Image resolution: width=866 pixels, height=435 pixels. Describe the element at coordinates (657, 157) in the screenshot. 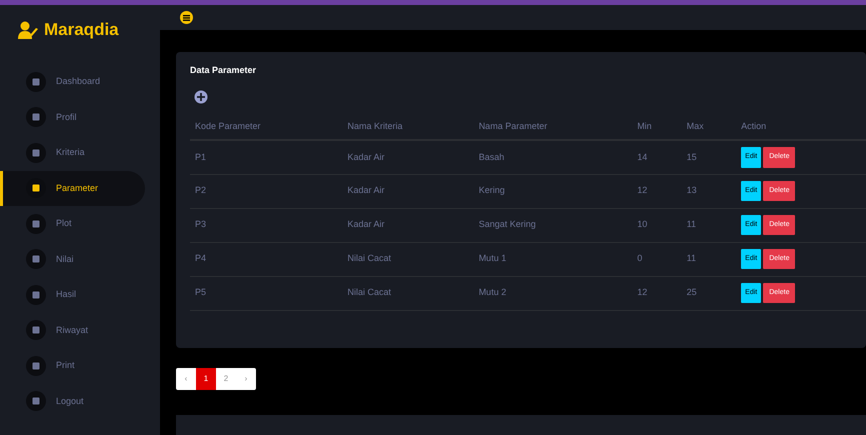

I see `table-cell: 14` at that location.